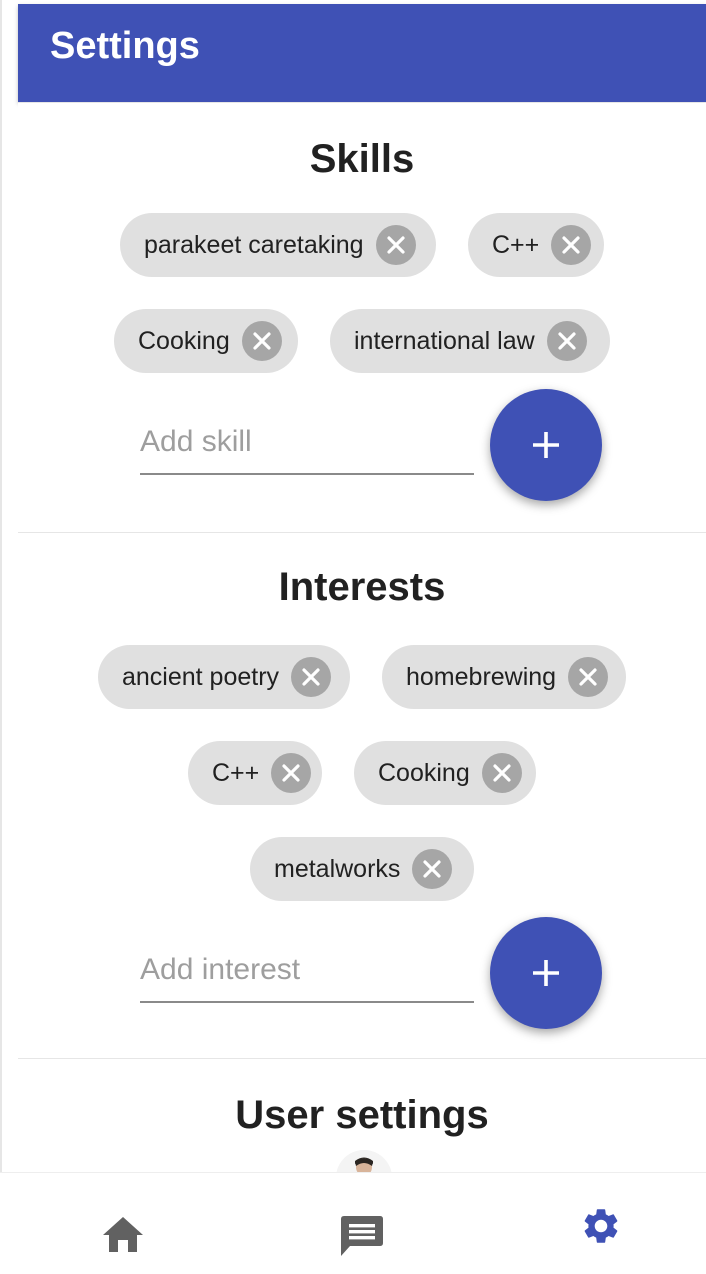  I want to click on chip-label: metalworks, so click(337, 868).